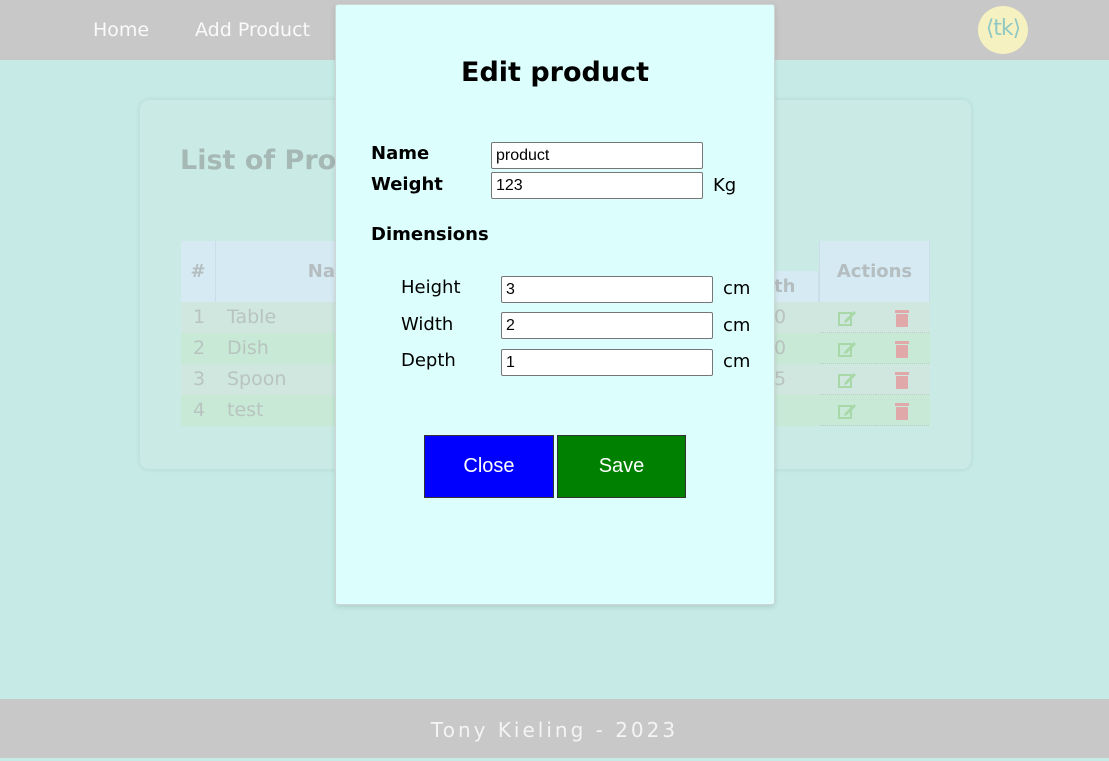  I want to click on width-input, so click(607, 325).